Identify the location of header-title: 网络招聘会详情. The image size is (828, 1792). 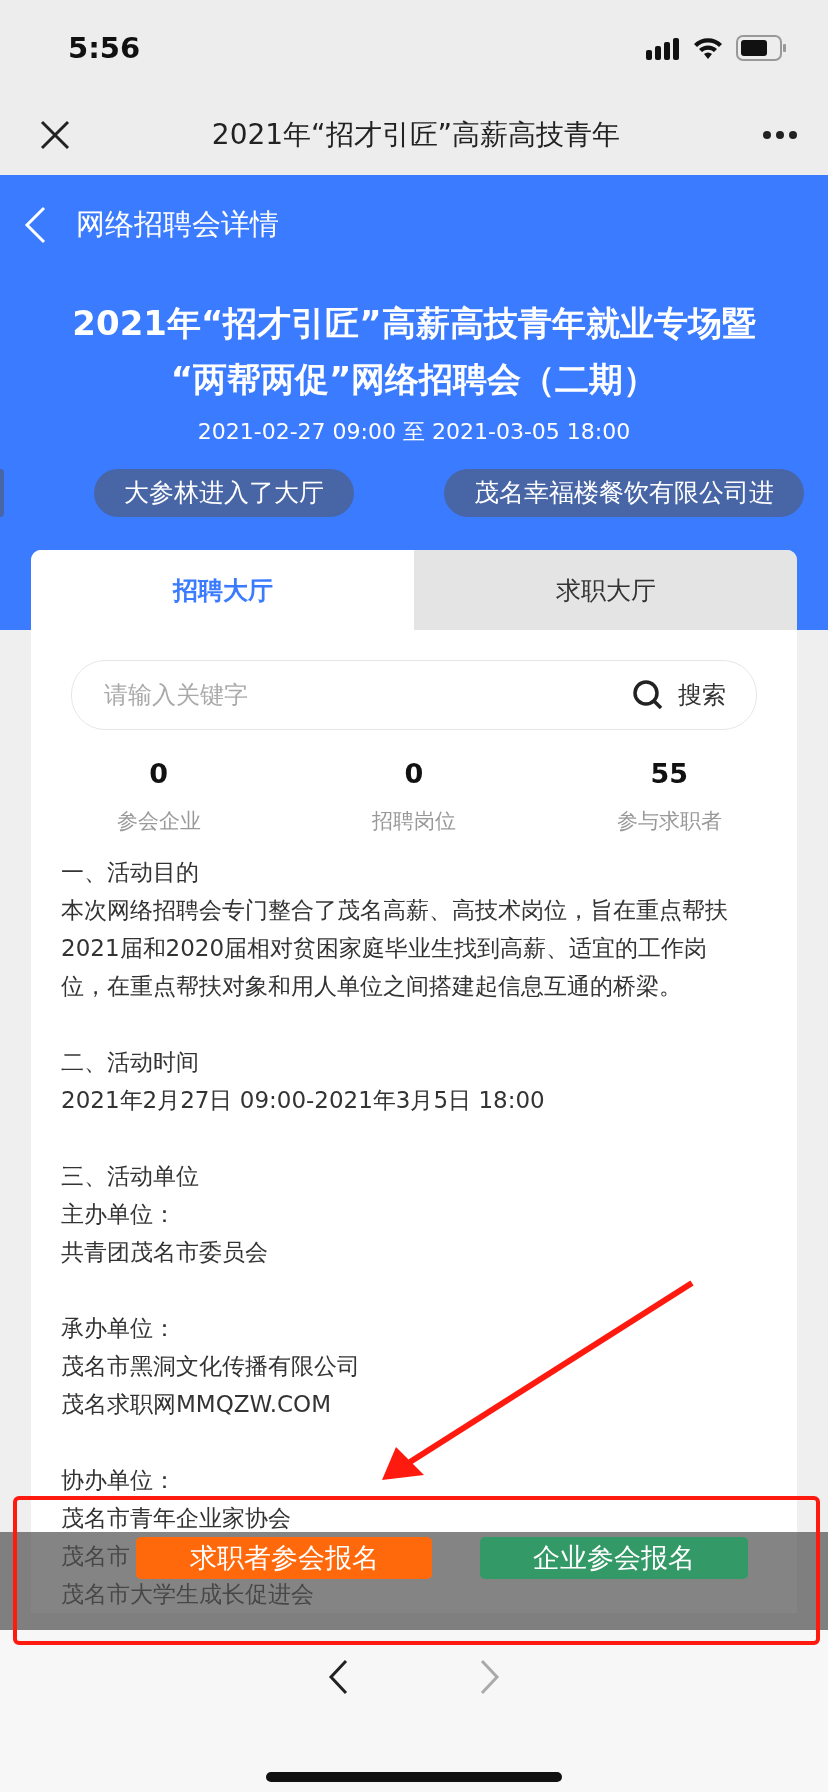
(177, 224).